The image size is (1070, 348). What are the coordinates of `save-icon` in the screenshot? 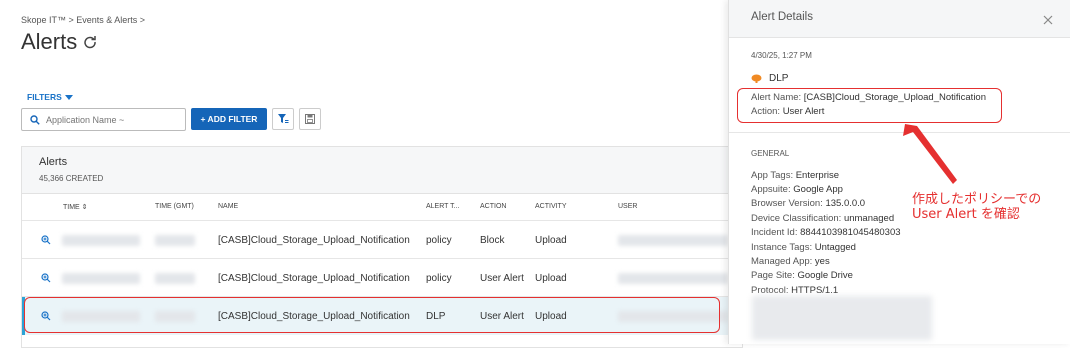 It's located at (310, 119).